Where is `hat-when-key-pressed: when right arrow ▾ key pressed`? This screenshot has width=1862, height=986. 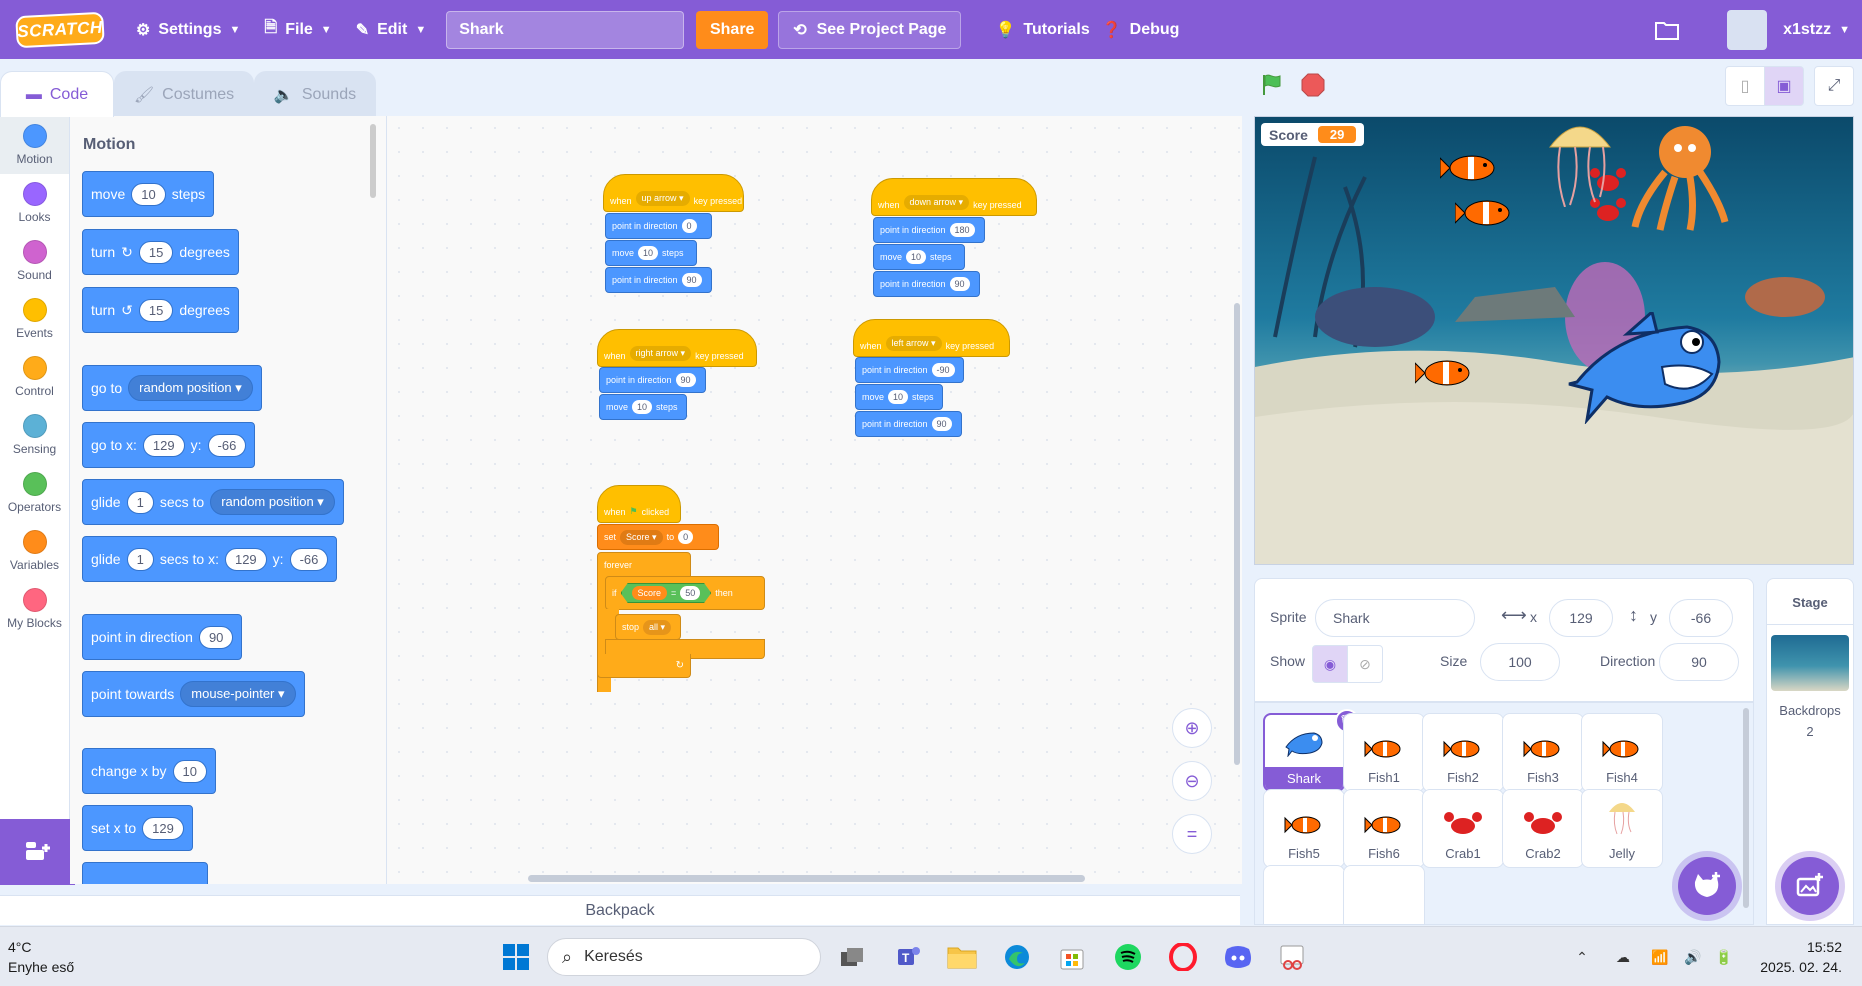 hat-when-key-pressed: when right arrow ▾ key pressed is located at coordinates (677, 348).